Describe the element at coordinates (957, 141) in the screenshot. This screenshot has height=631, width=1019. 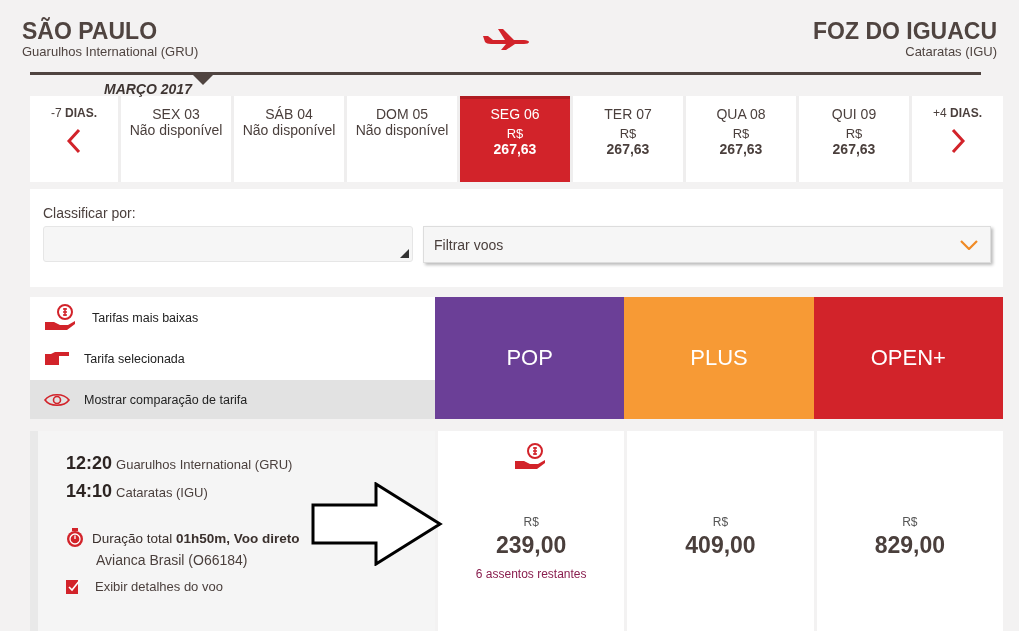
I see `chevron-right-icon` at that location.